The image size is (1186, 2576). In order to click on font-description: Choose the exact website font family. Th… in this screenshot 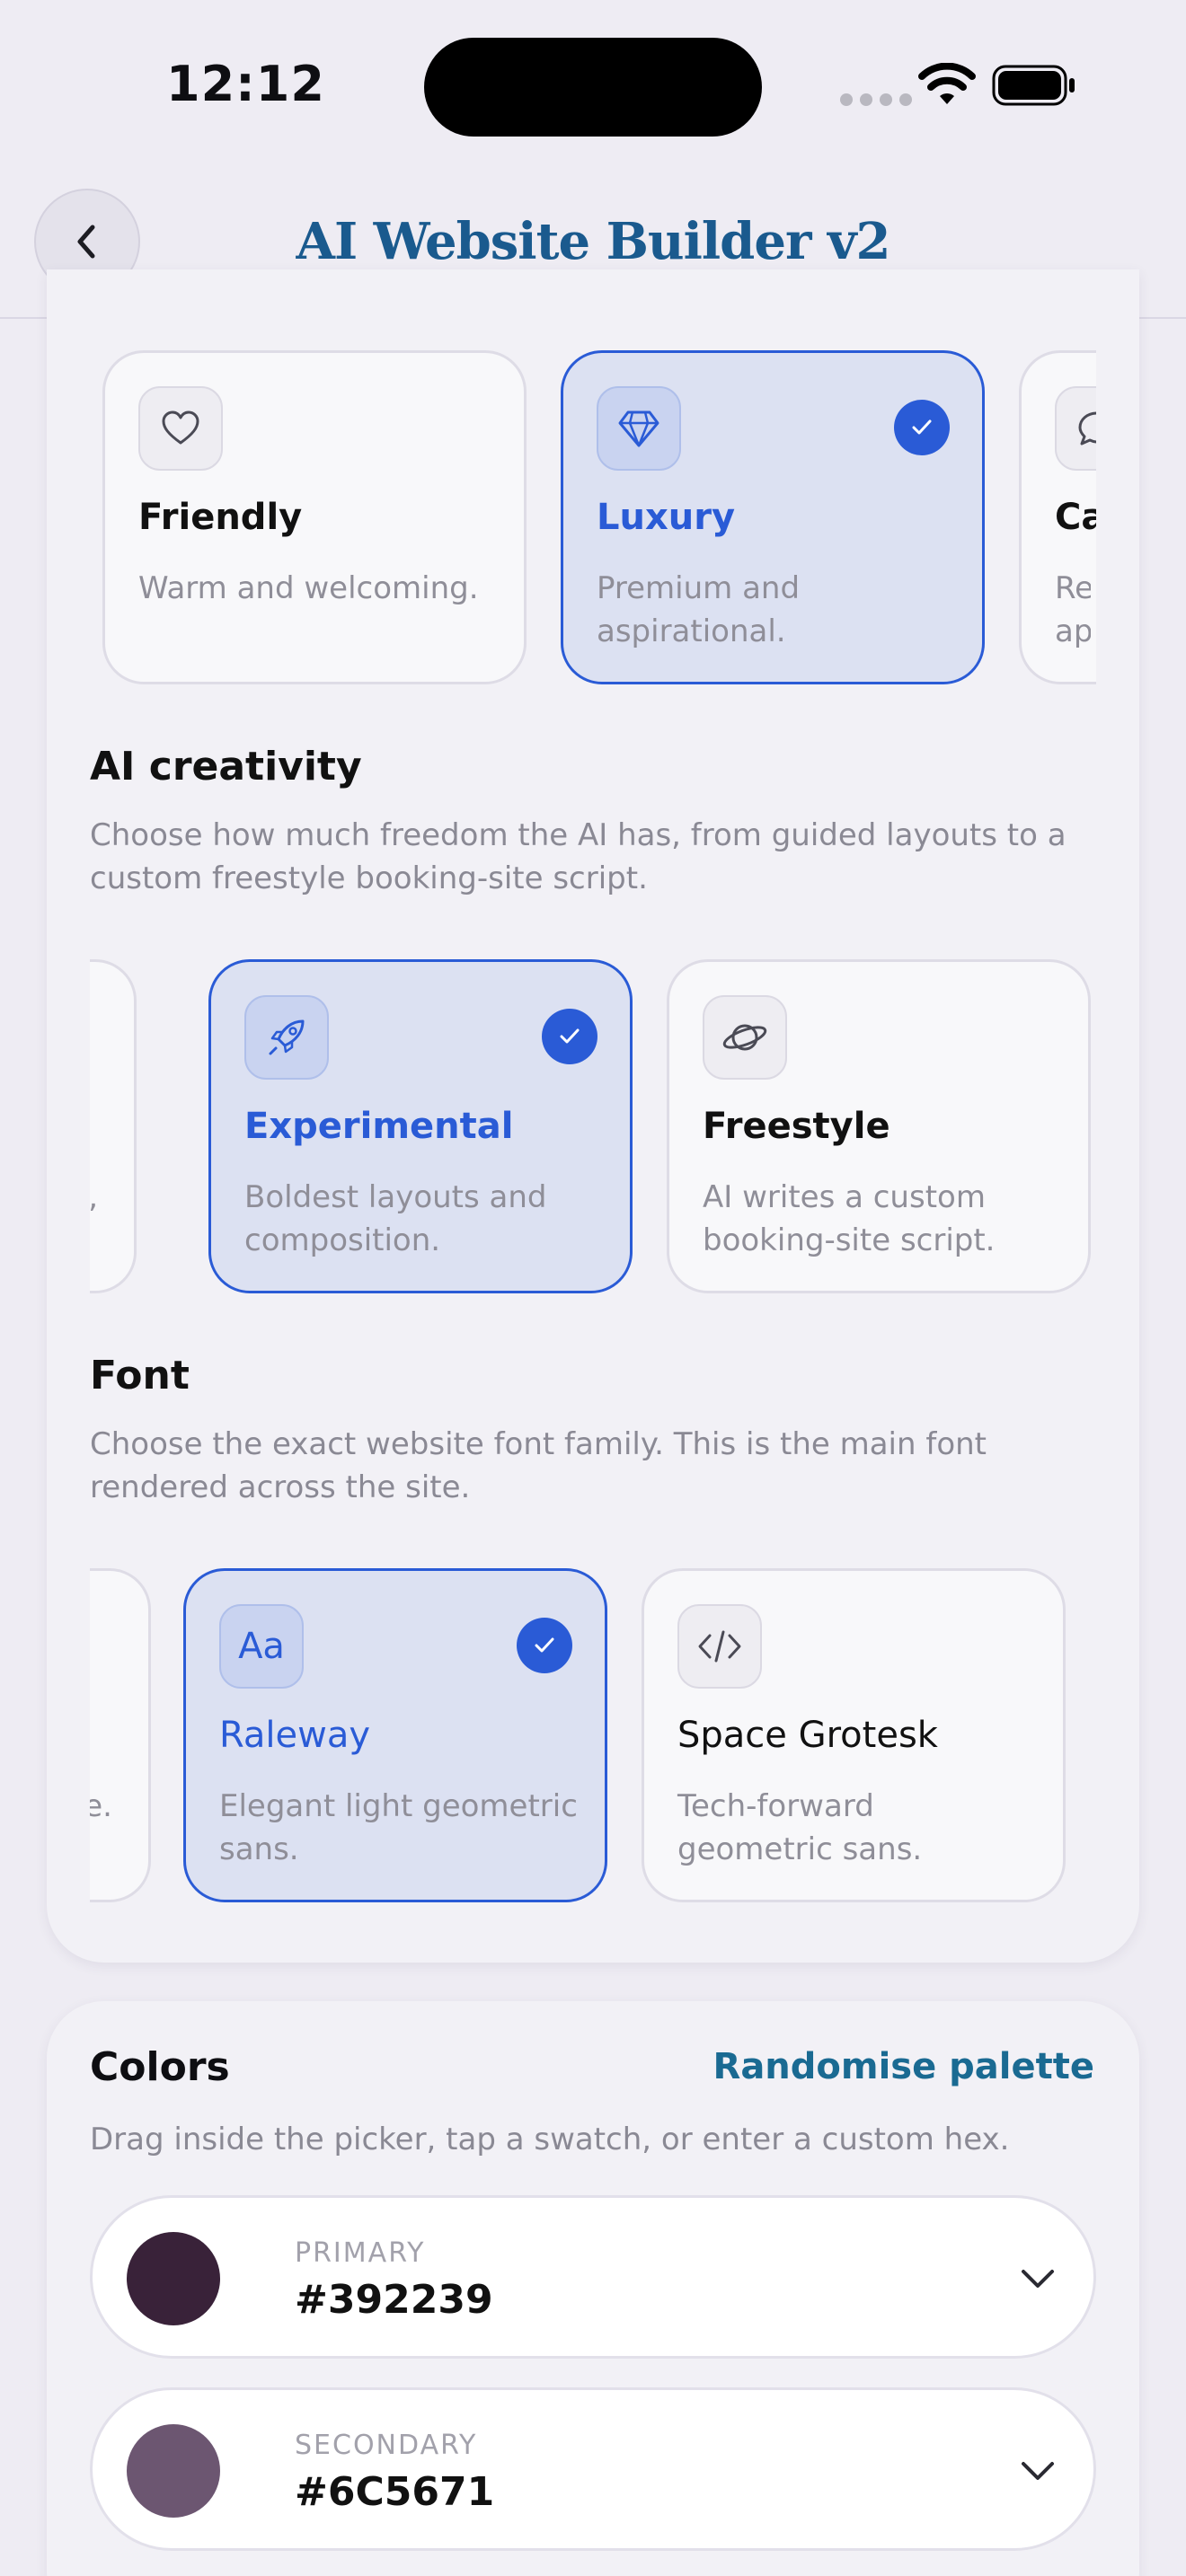, I will do `click(538, 1465)`.